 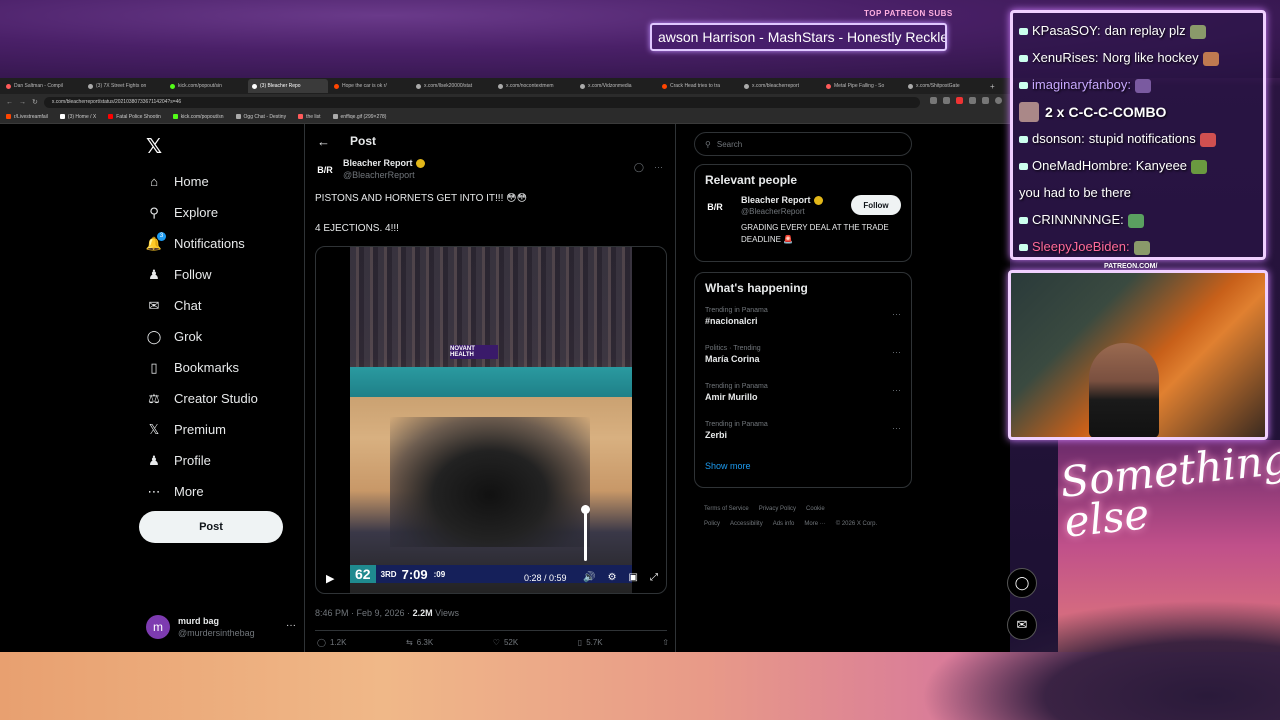 I want to click on forward-nav-icon: →, so click(x=22, y=102).